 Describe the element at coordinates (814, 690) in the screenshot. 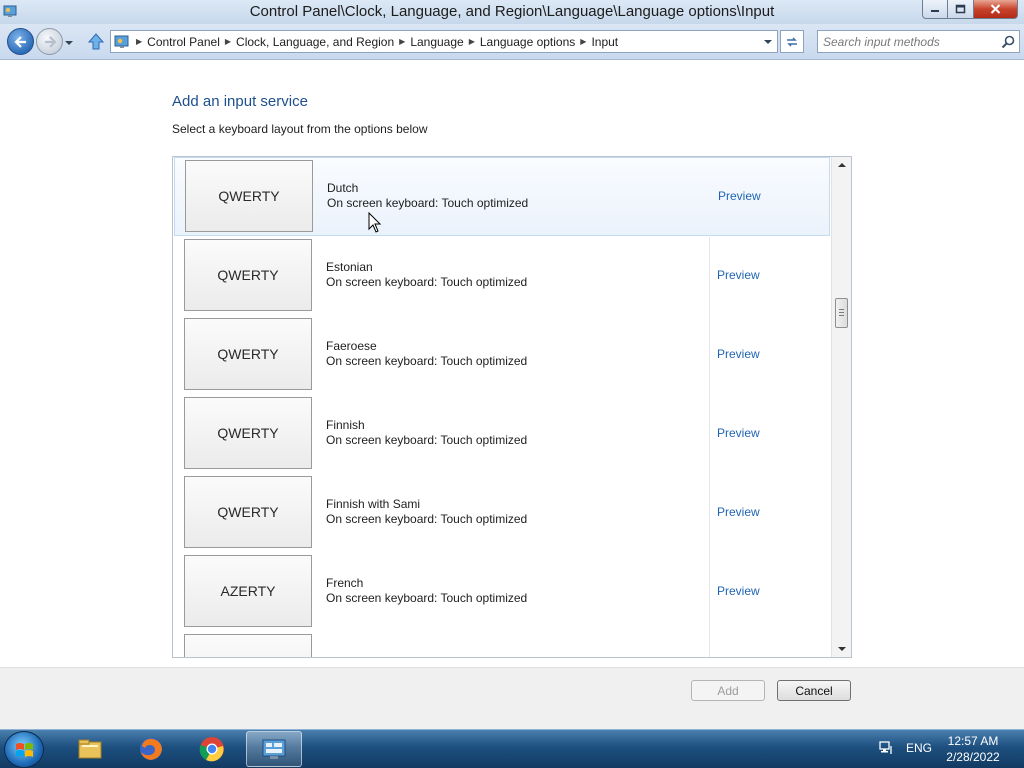

I see `cancel-button: Cancel` at that location.